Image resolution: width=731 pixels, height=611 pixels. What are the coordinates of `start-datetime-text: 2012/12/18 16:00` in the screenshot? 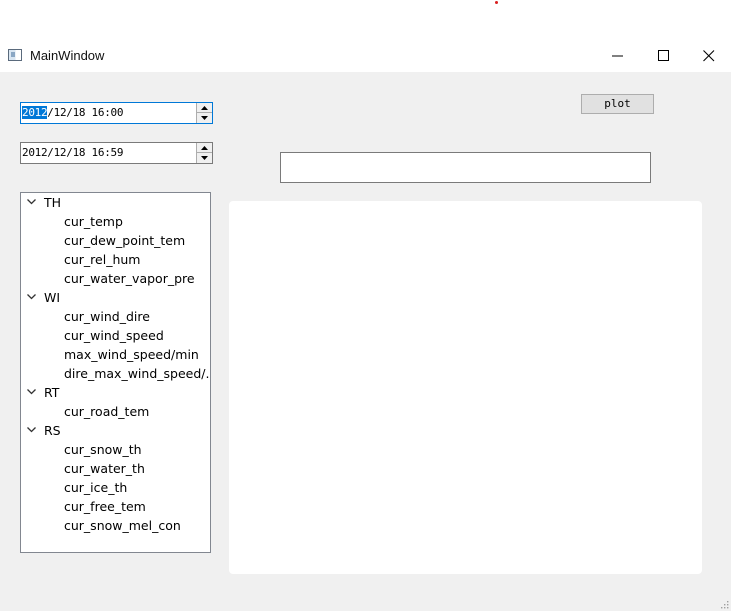 It's located at (72, 112).